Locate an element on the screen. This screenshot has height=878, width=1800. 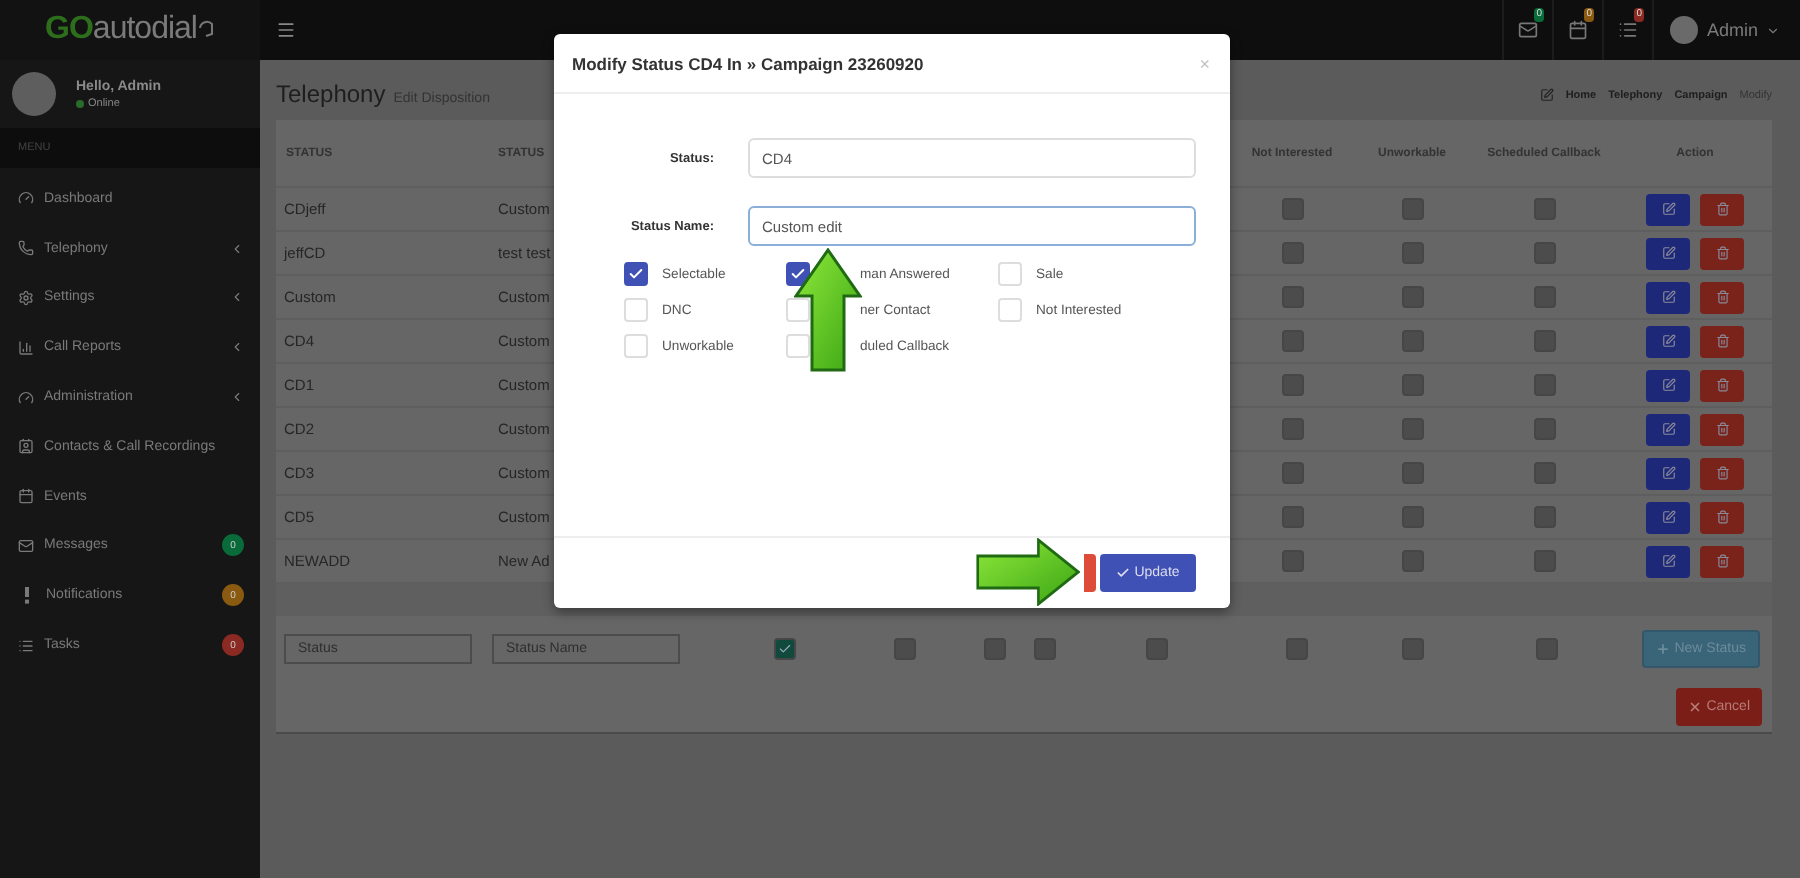
up-arrow-icon is located at coordinates (828, 310).